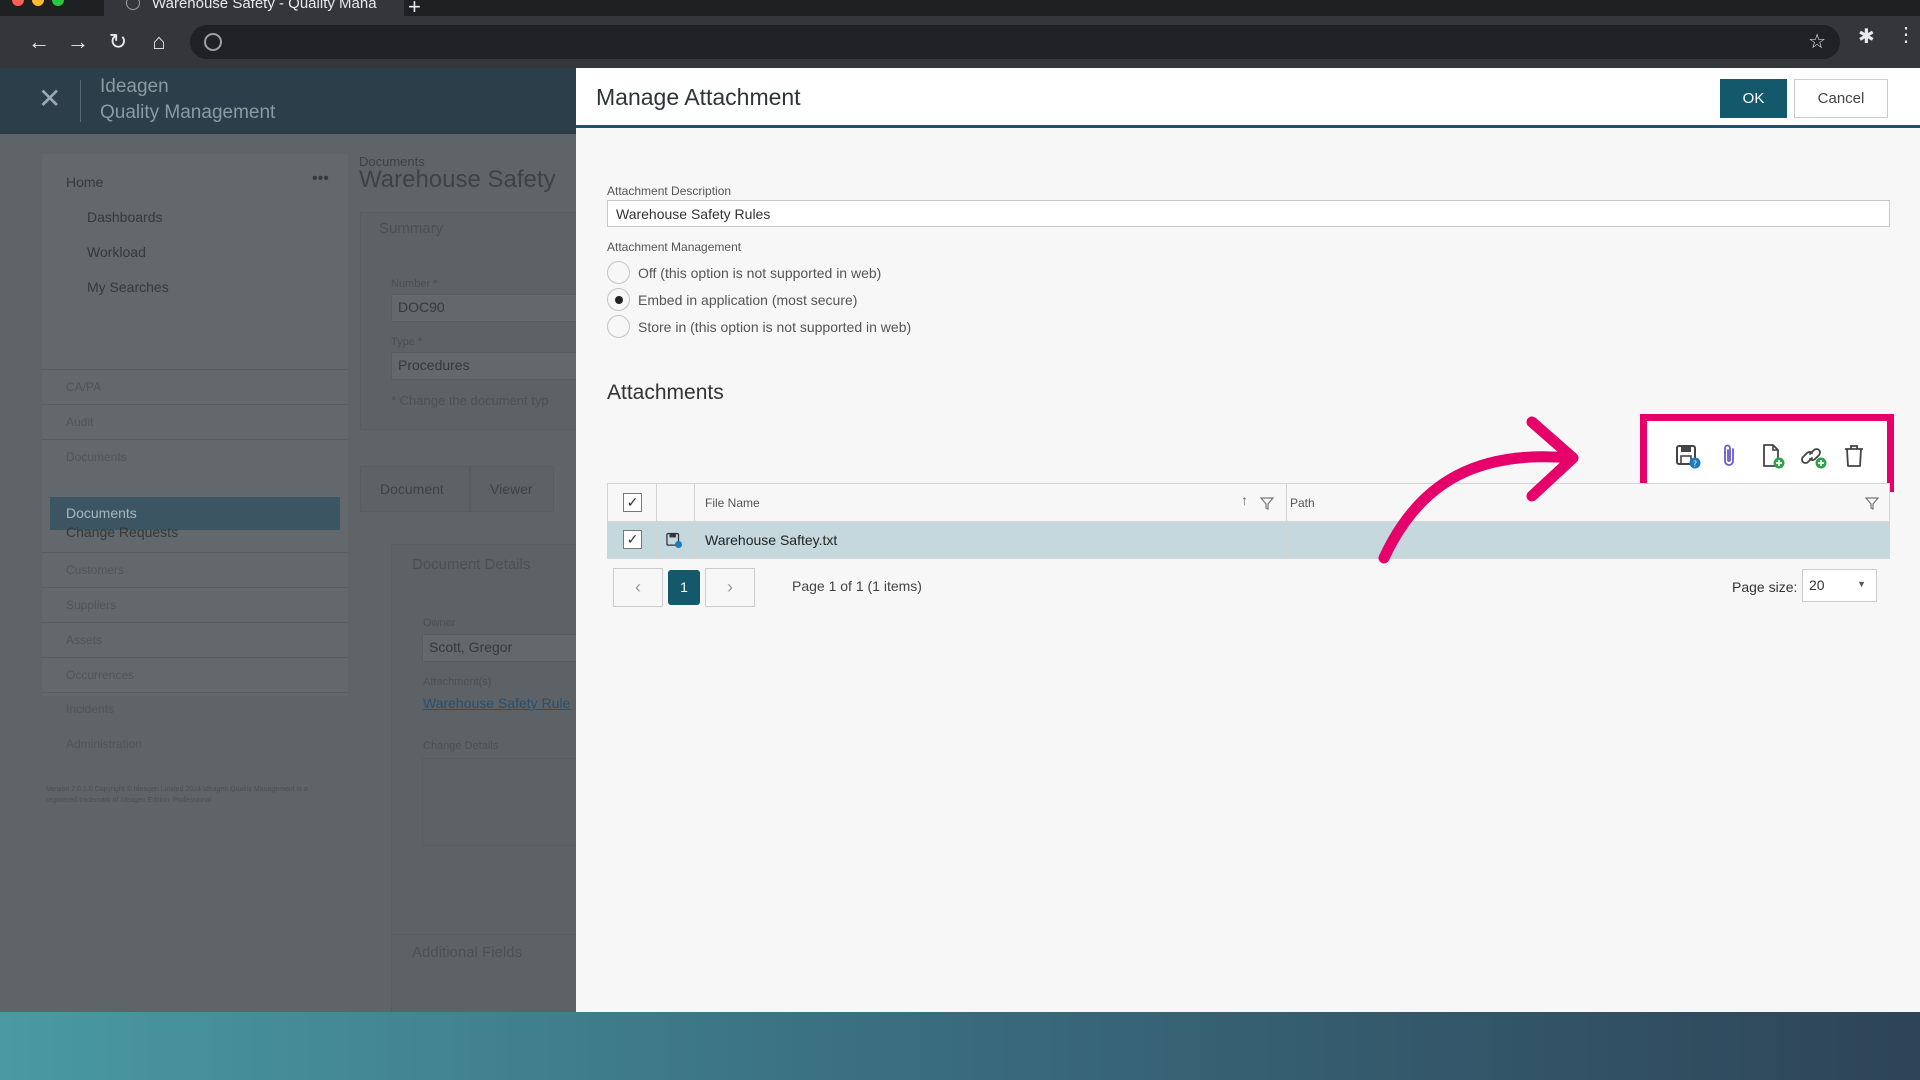 This screenshot has height=1080, width=1920. What do you see at coordinates (122, 532) in the screenshot?
I see `sidebar-item-change-requests: Change Requests` at bounding box center [122, 532].